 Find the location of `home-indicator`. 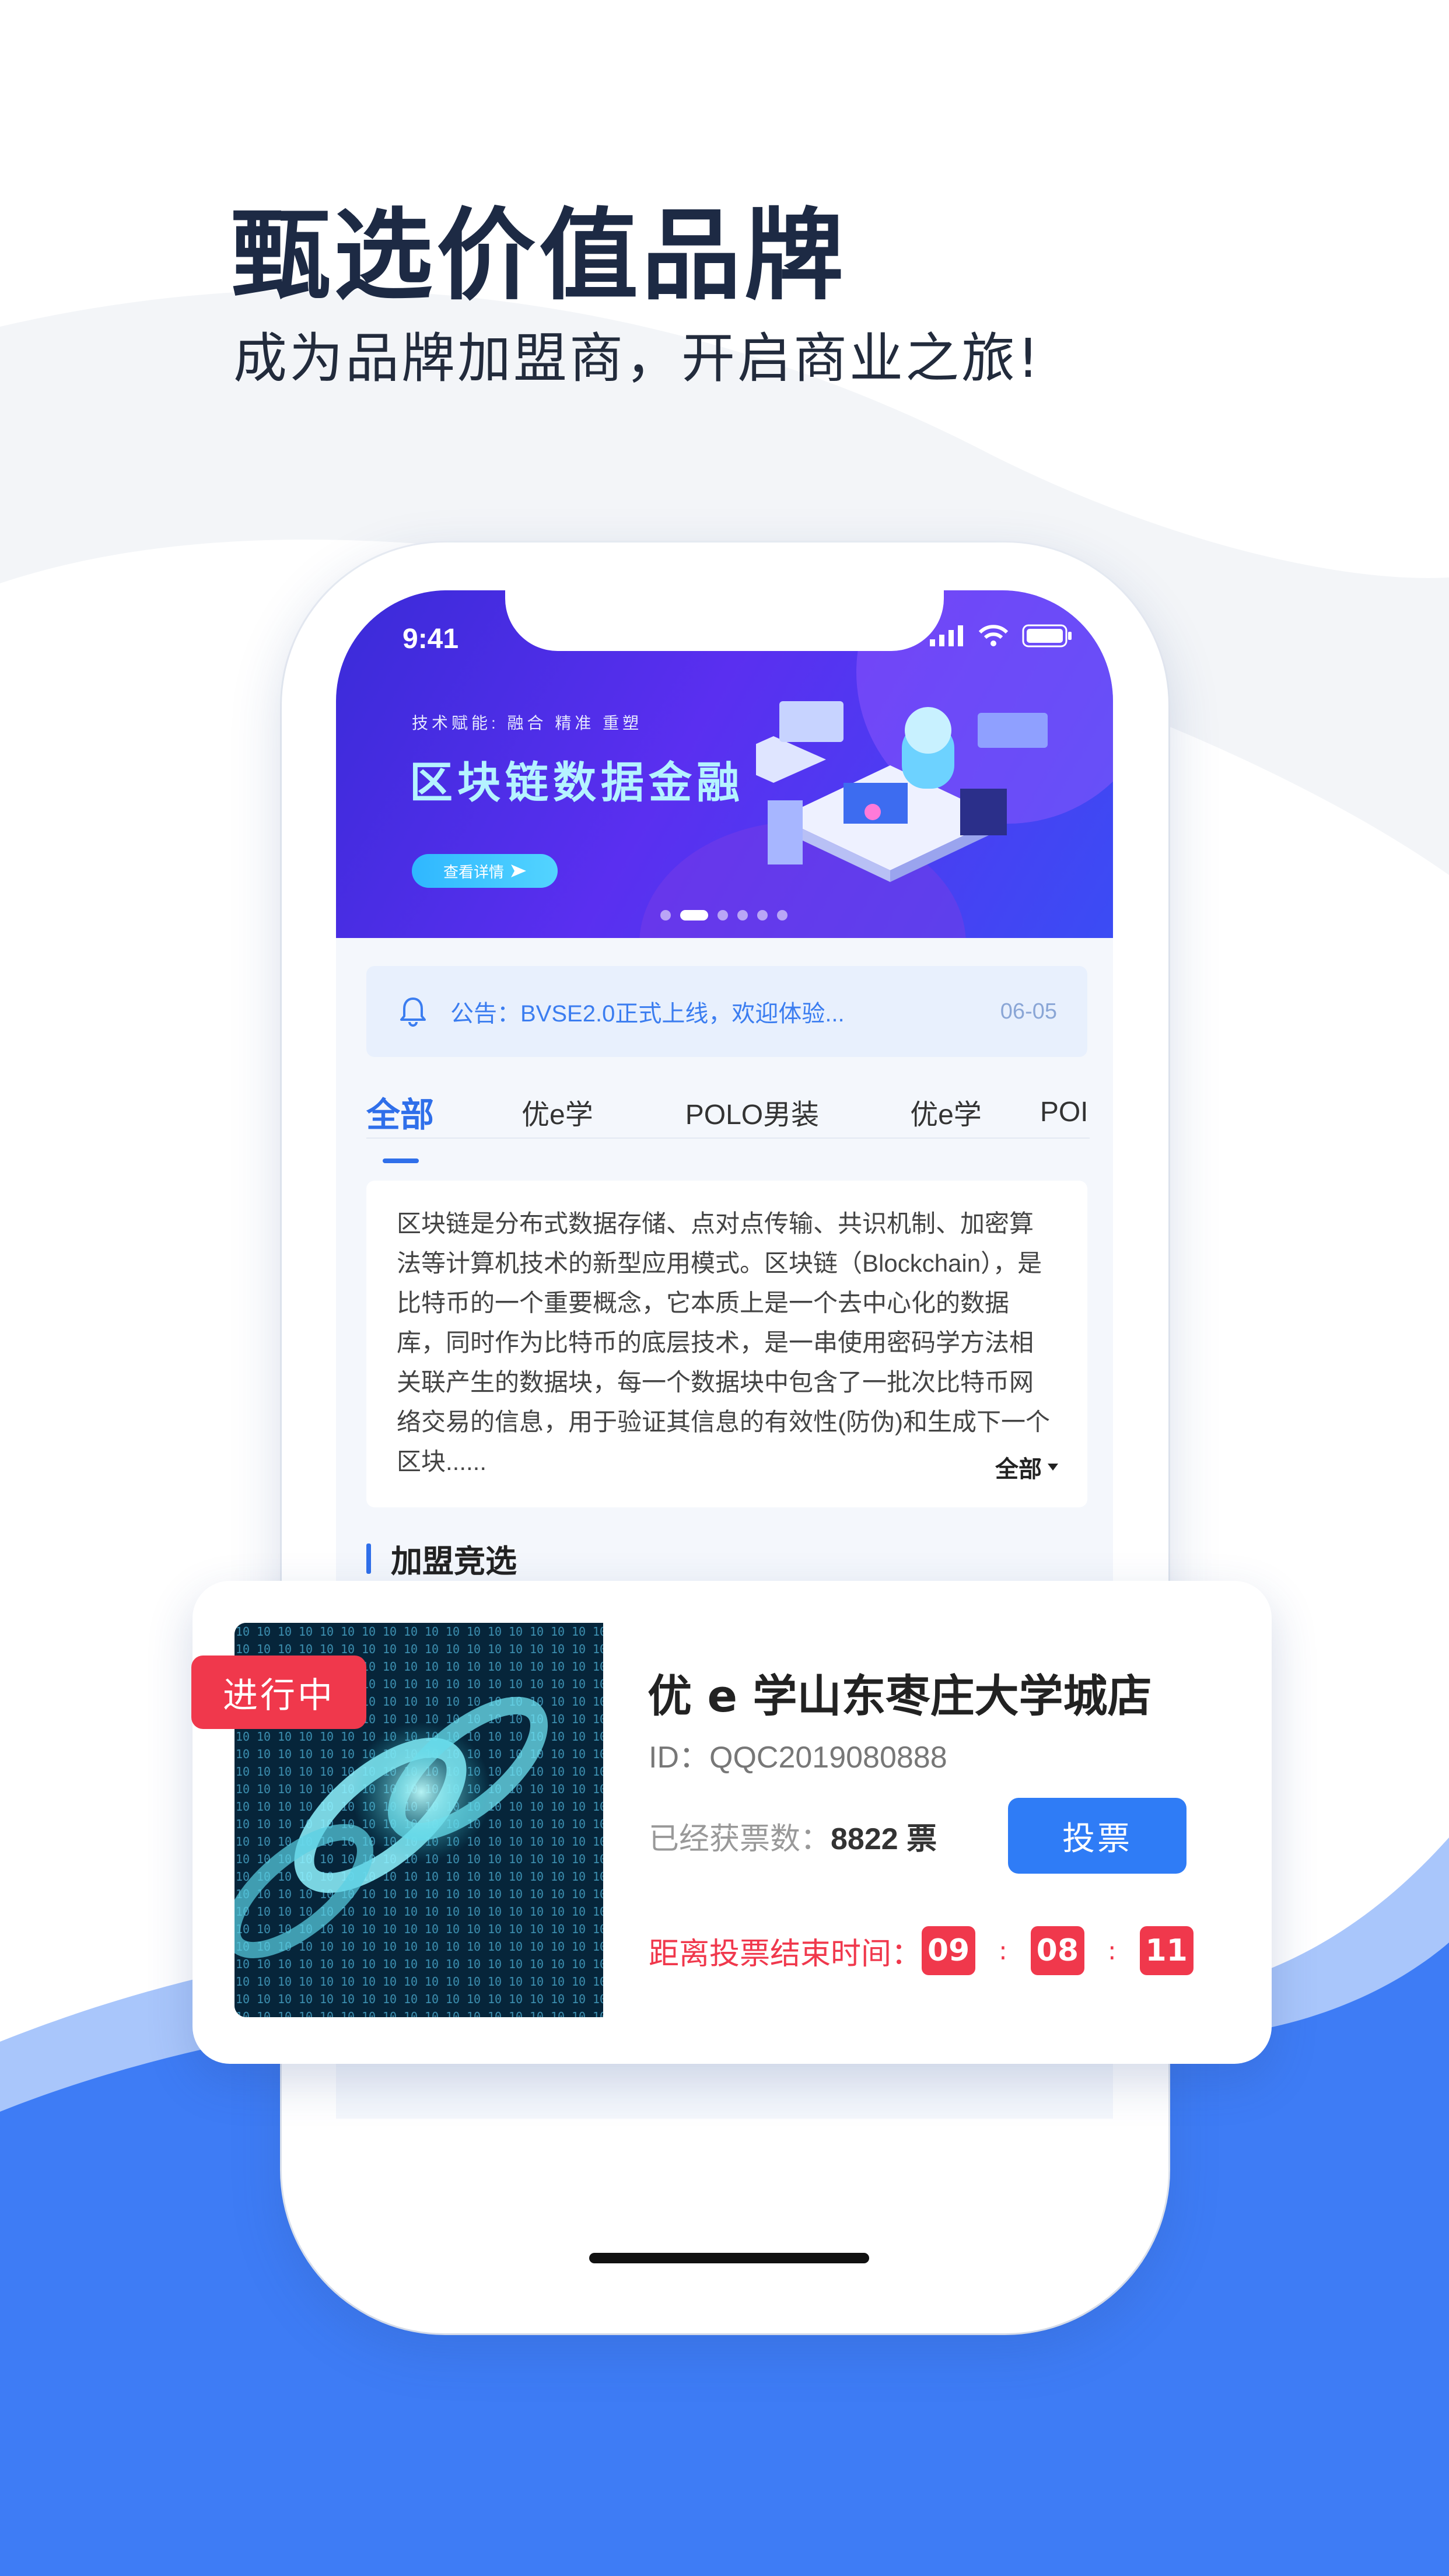

home-indicator is located at coordinates (729, 2258).